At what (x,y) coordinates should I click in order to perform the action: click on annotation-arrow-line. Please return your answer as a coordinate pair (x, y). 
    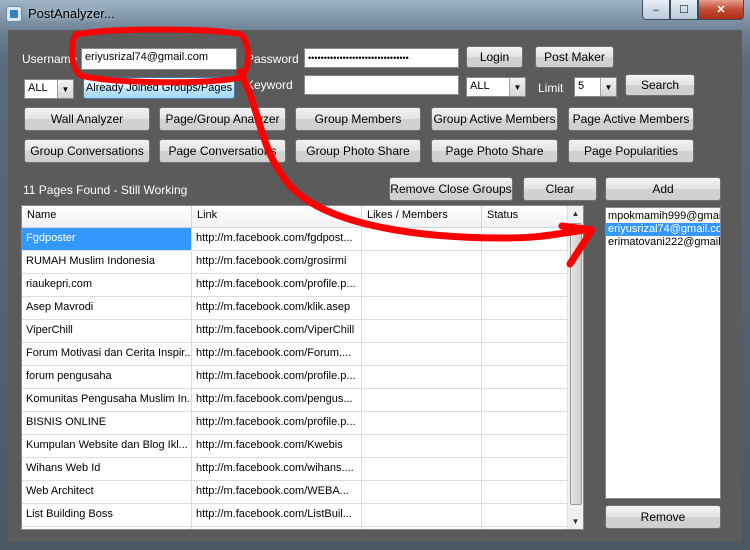
    Looking at the image, I should click on (412, 155).